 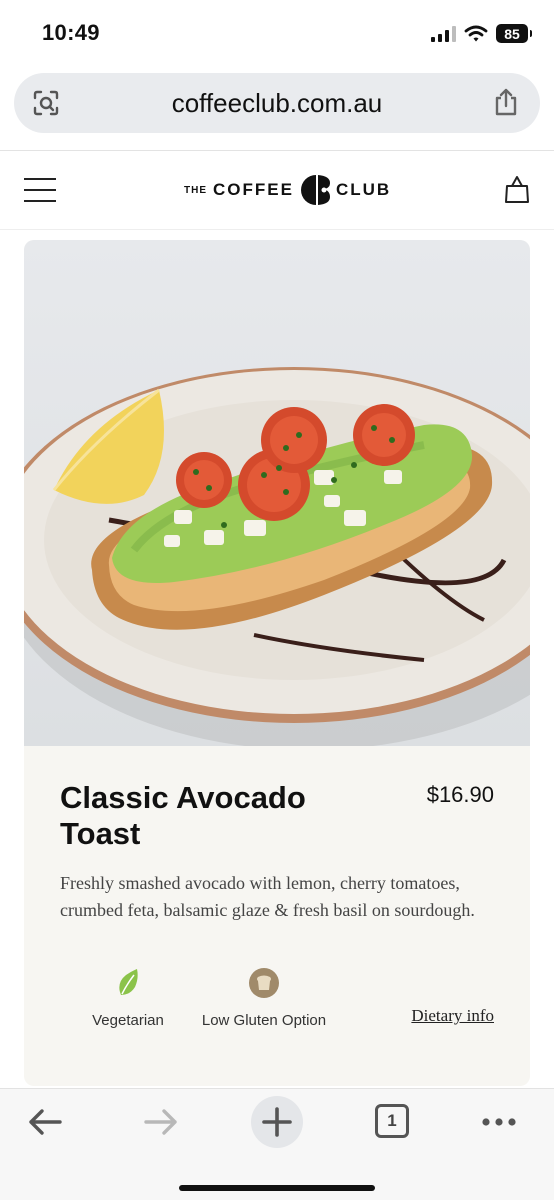 I want to click on site-header: THE COFFEE CLUB, so click(x=277, y=190).